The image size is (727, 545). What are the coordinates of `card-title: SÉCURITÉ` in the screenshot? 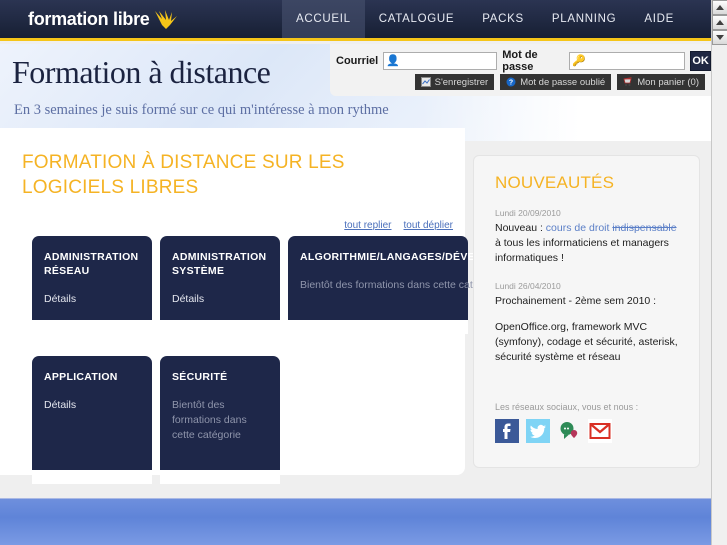 It's located at (200, 377).